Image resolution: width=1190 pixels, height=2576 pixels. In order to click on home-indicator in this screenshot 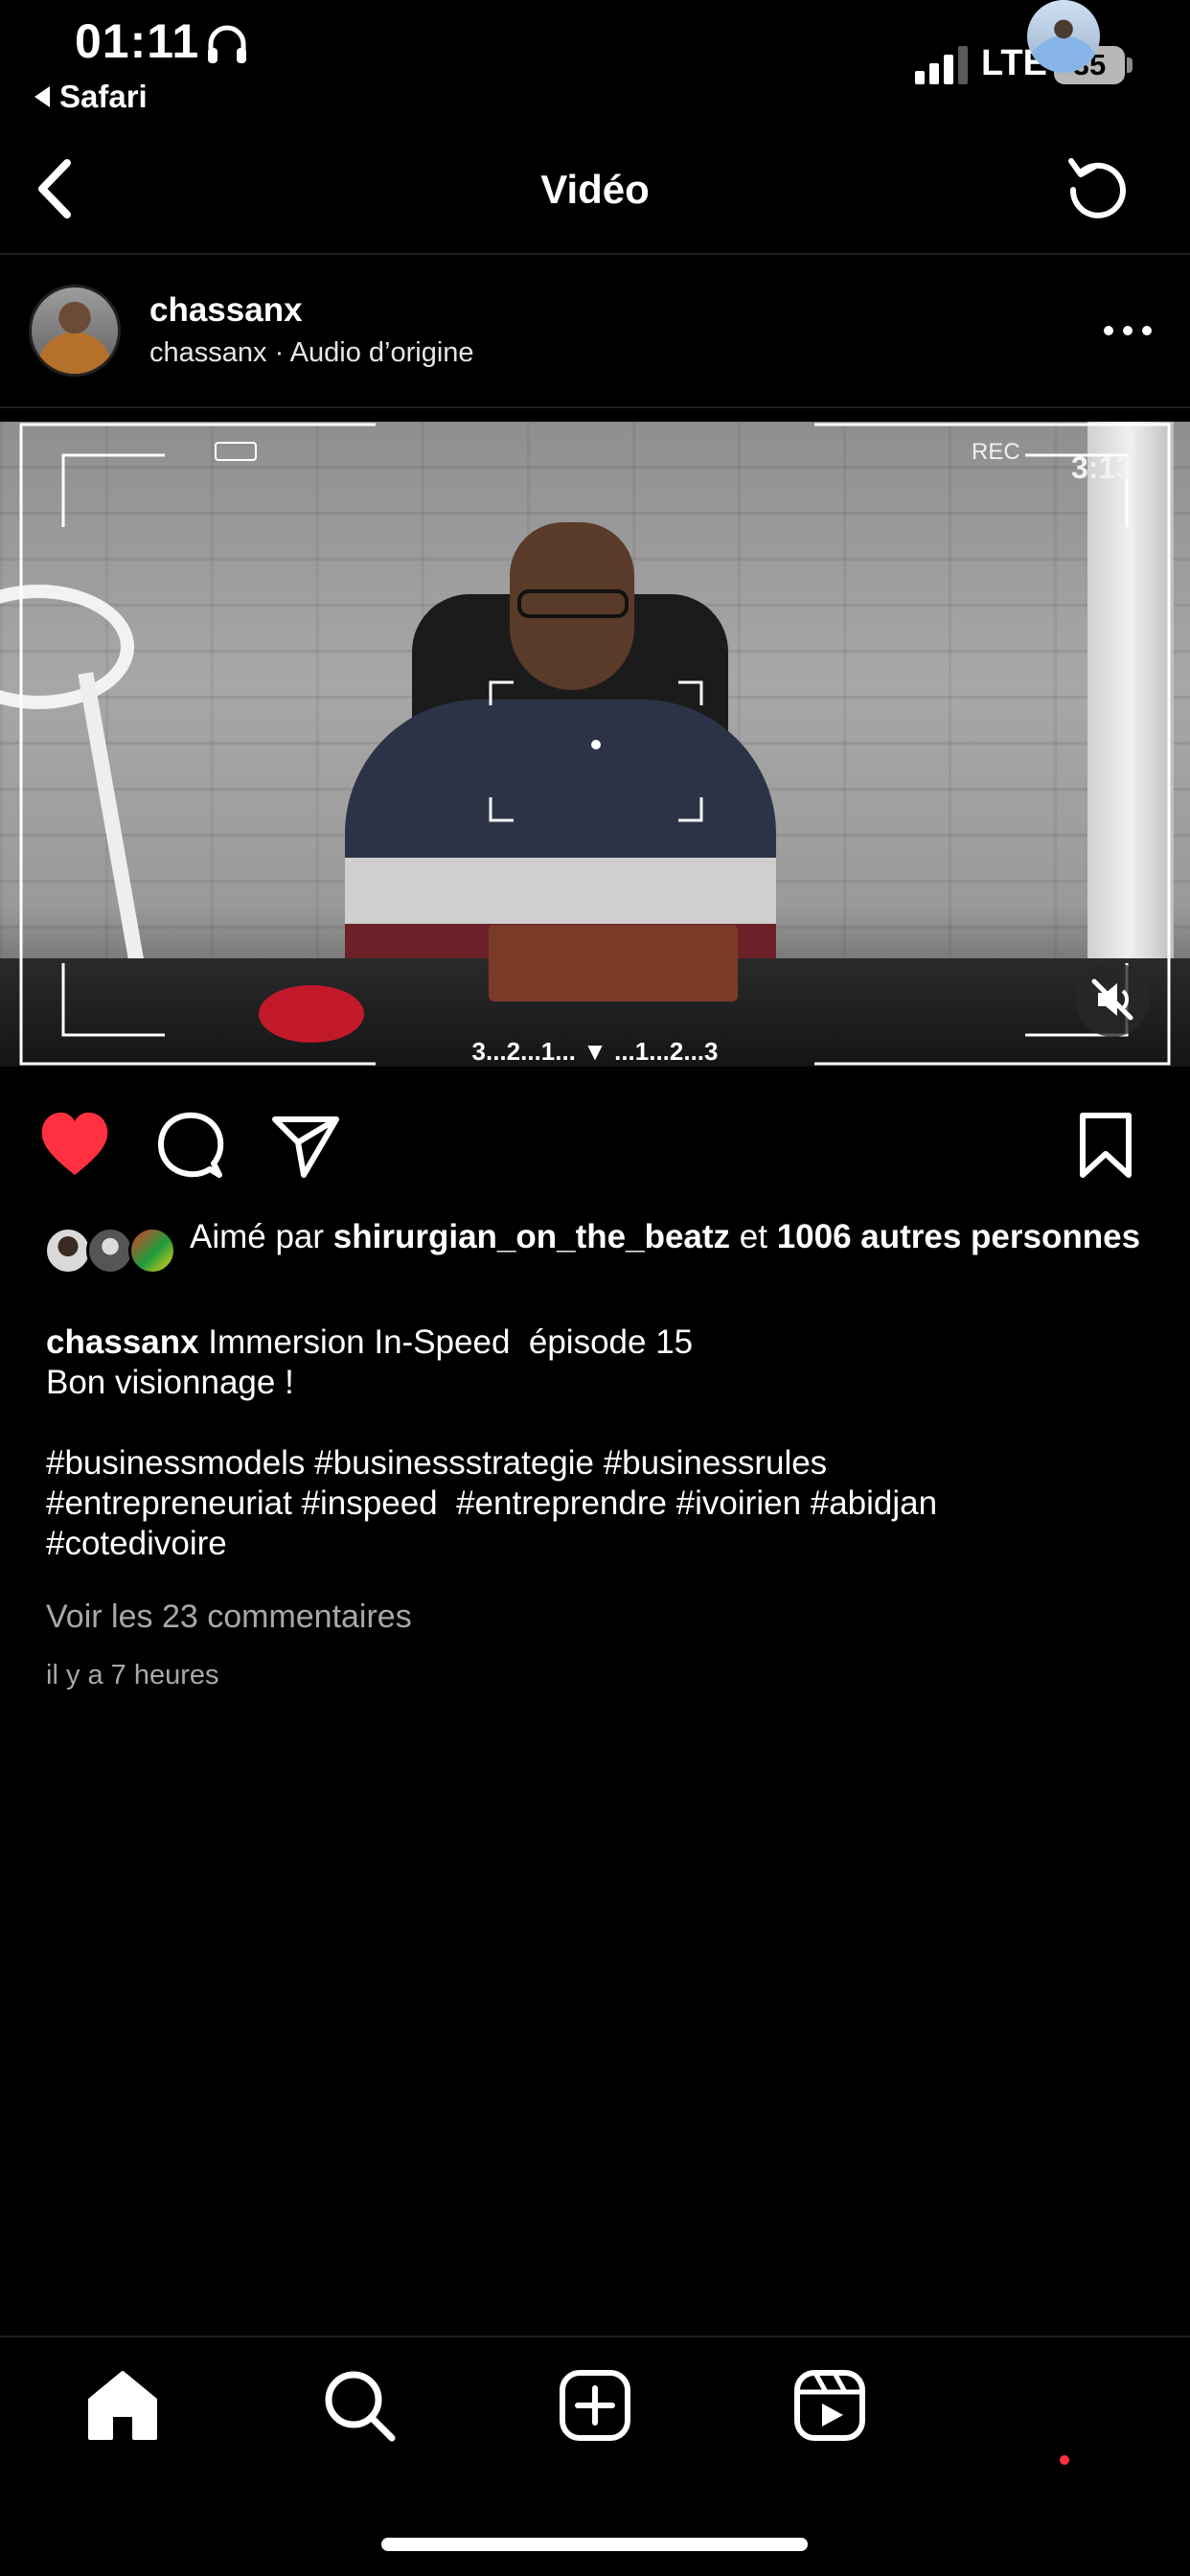, I will do `click(594, 2544)`.